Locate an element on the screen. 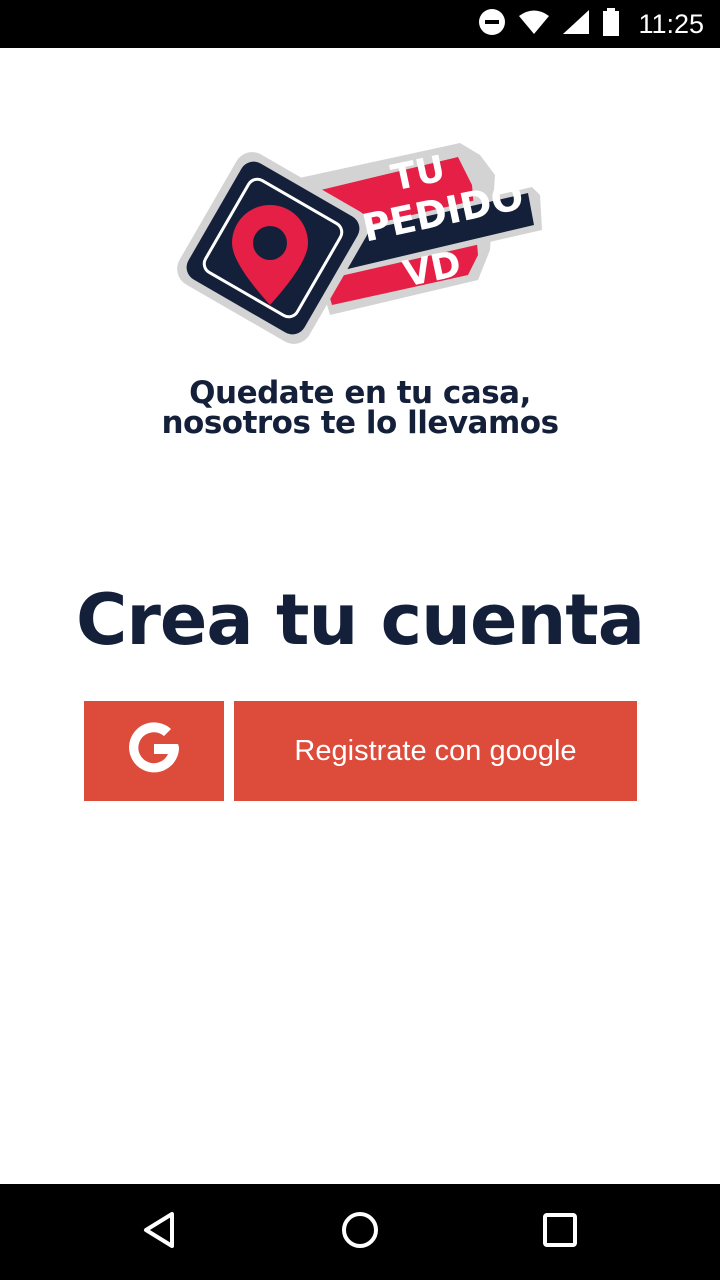 The image size is (720, 1280). recent-apps-icon is located at coordinates (560, 1232).